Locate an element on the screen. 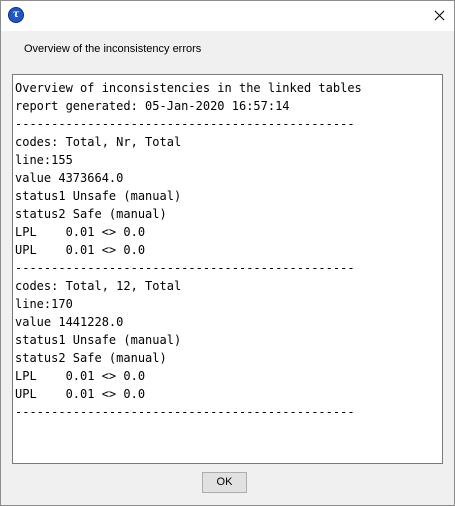  report-line: value 4373664.0 is located at coordinates (69, 178).